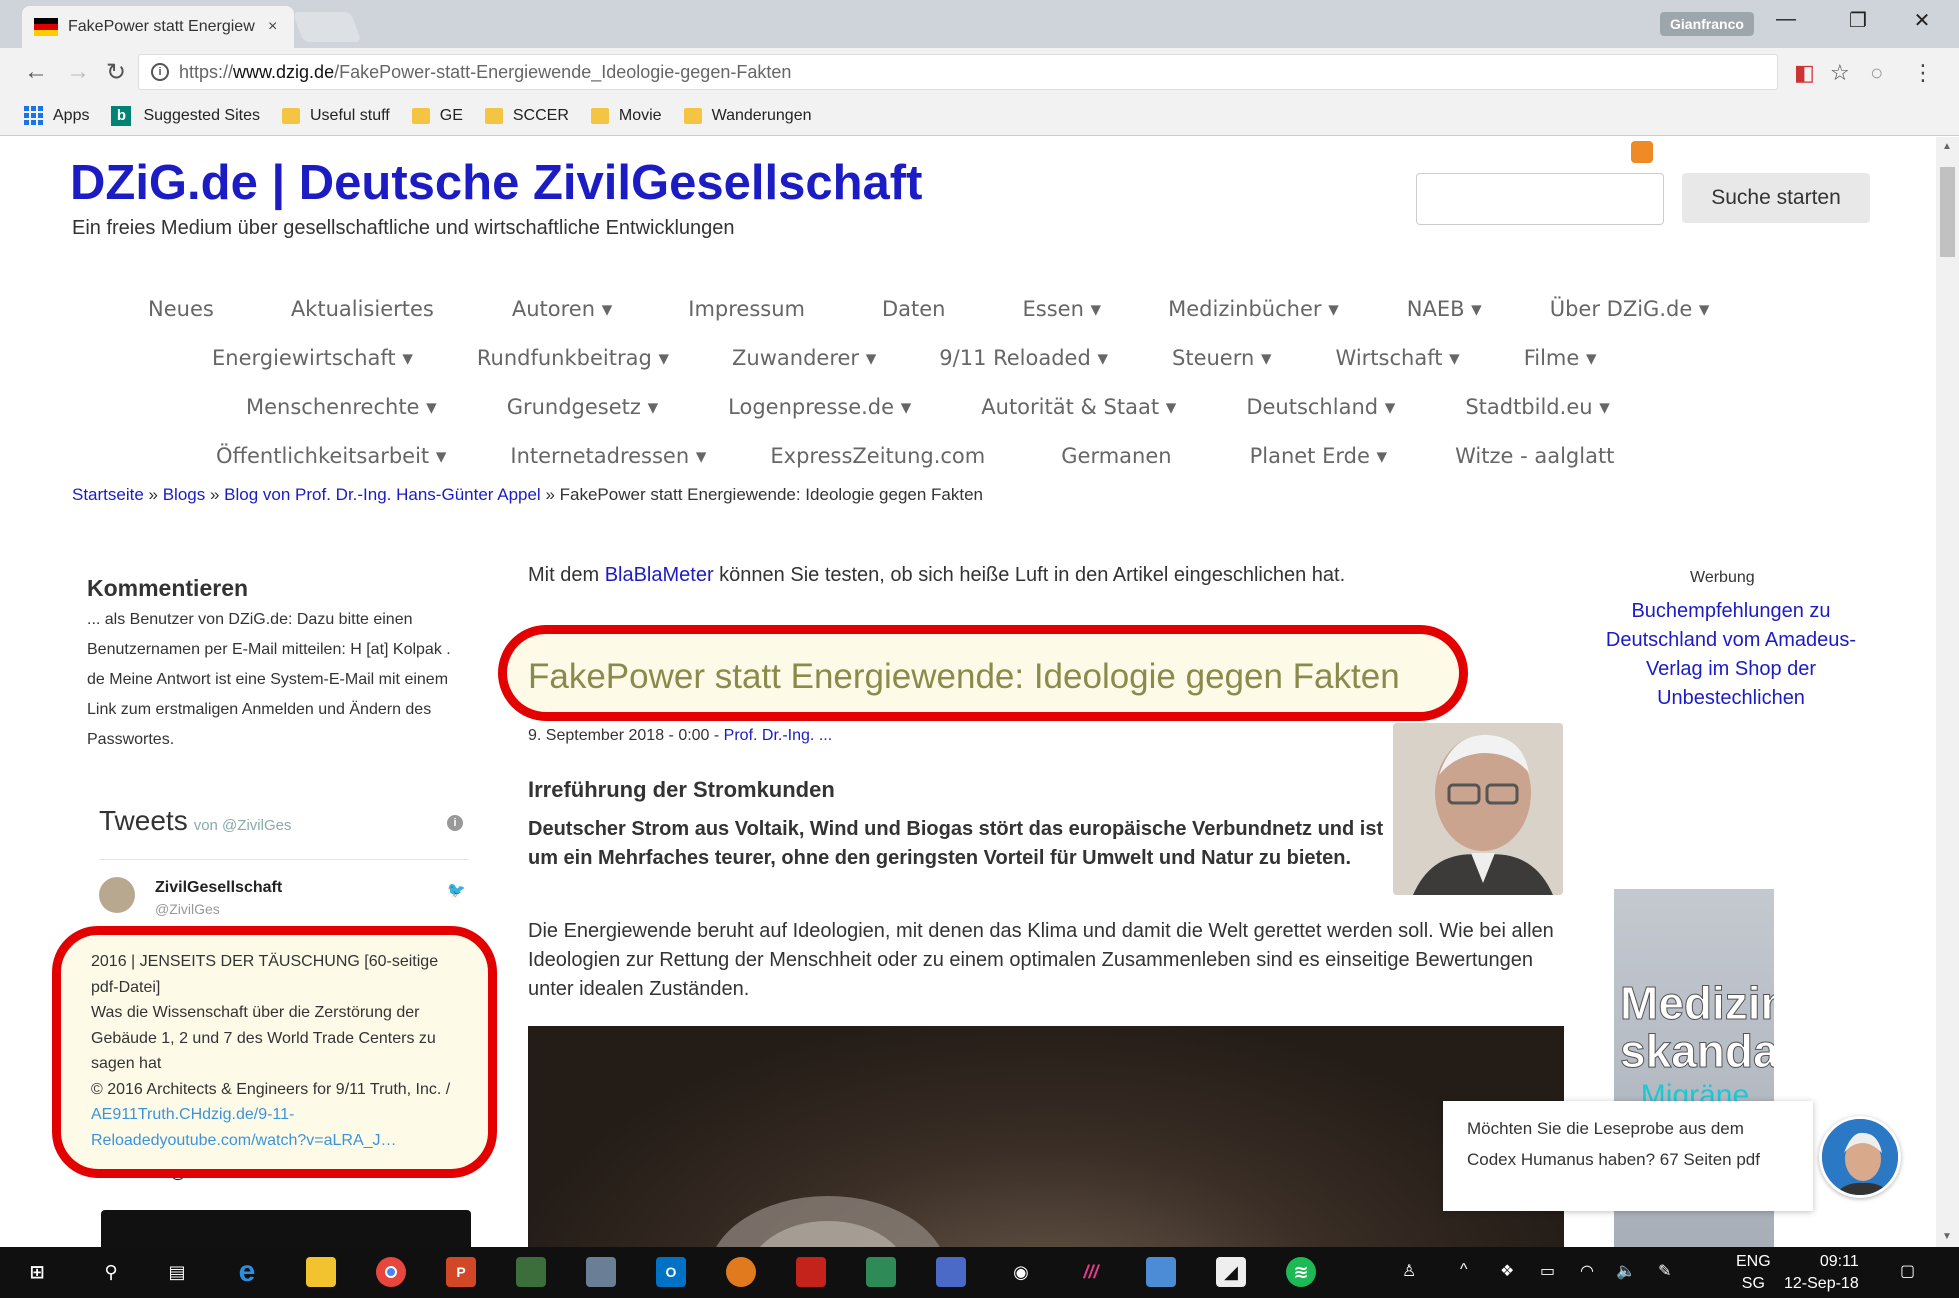 Image resolution: width=1959 pixels, height=1298 pixels. What do you see at coordinates (177, 1272) in the screenshot?
I see `task-view-icon: ▤` at bounding box center [177, 1272].